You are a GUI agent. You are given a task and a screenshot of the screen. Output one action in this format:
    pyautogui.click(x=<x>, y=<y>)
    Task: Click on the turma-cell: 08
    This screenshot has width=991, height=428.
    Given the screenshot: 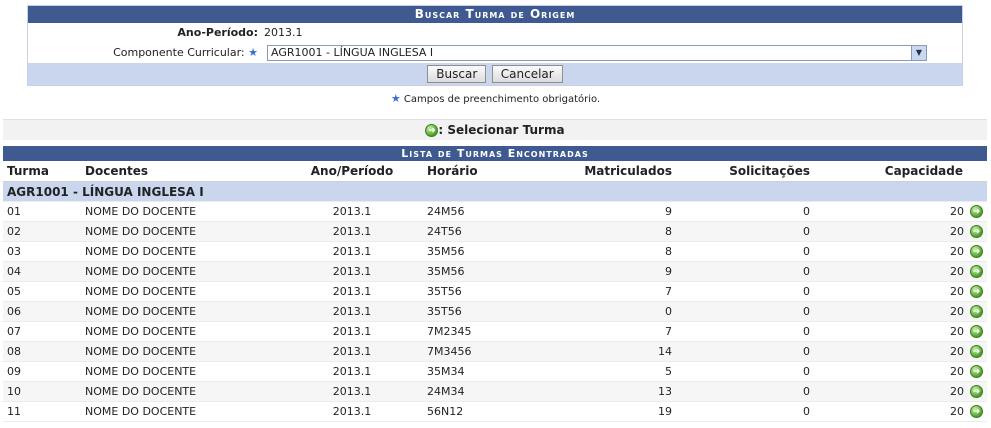 What is the action you would take?
    pyautogui.click(x=42, y=351)
    